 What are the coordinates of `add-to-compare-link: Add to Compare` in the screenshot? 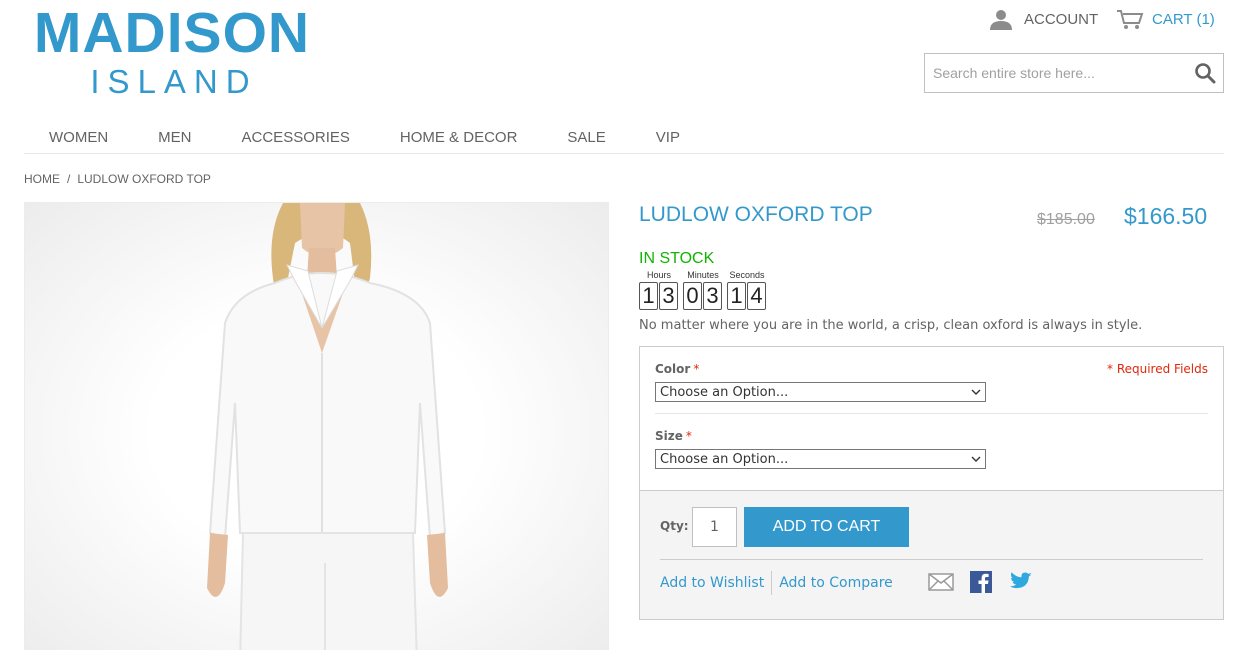 It's located at (836, 583).